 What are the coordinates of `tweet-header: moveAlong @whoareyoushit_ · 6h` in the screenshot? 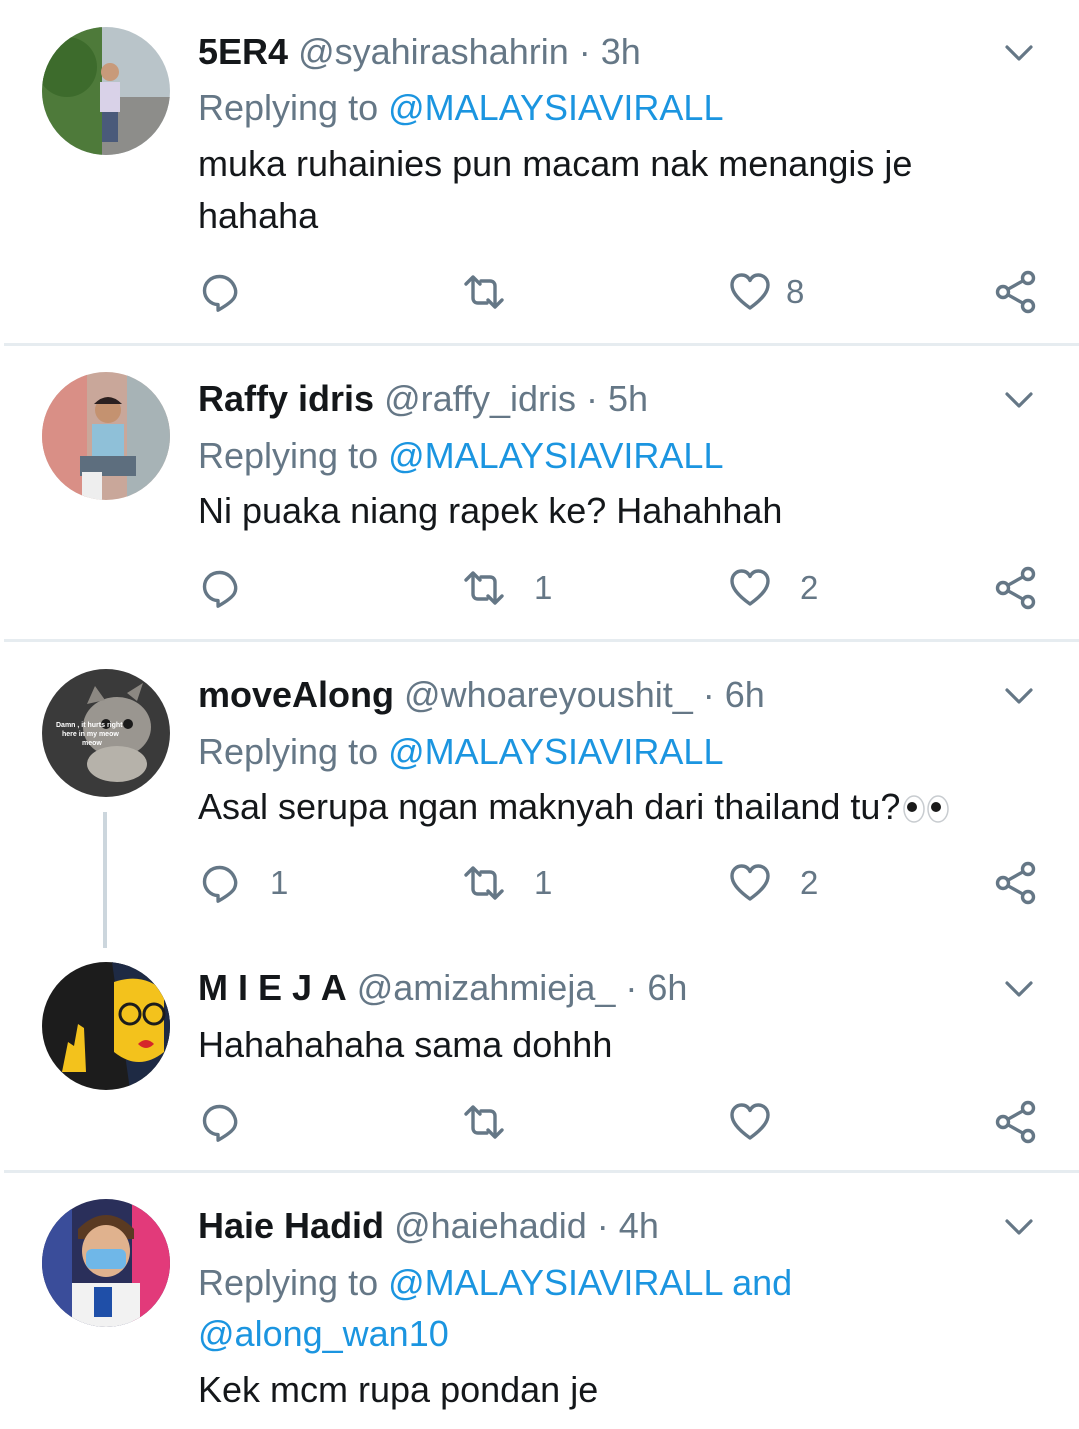 It's located at (481, 695).